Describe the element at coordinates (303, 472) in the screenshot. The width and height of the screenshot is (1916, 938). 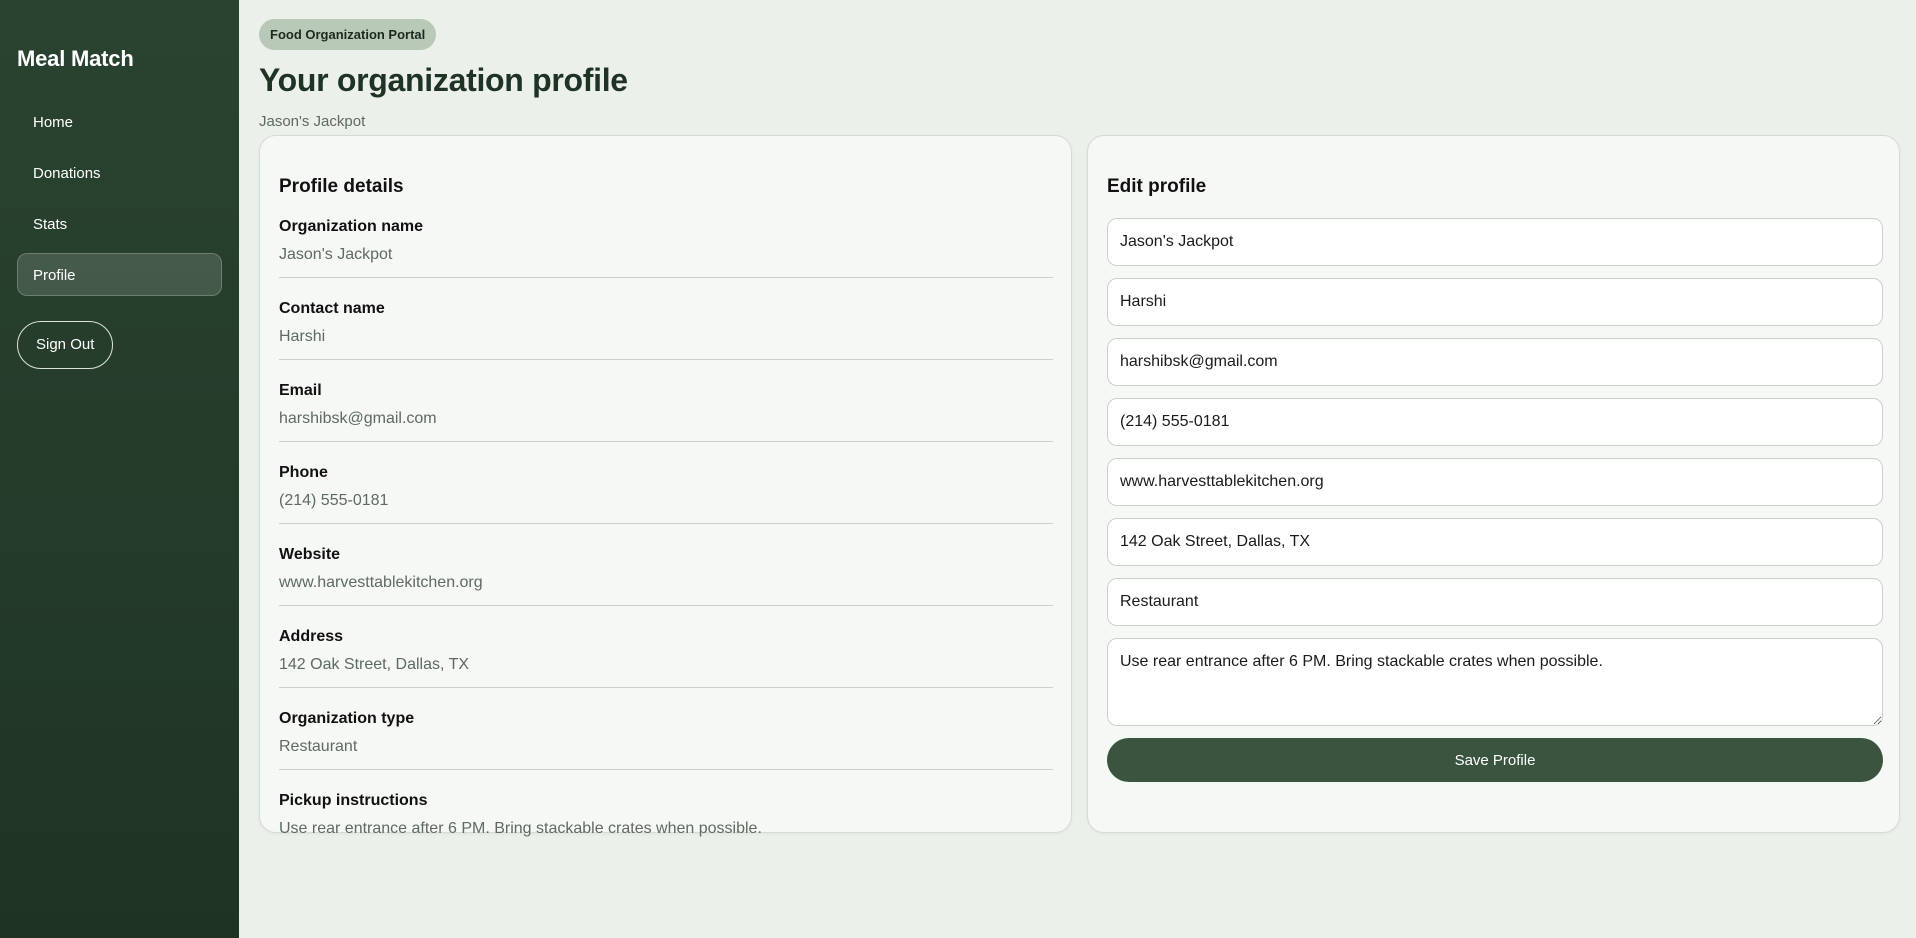
I see `detail-label: Phone` at that location.